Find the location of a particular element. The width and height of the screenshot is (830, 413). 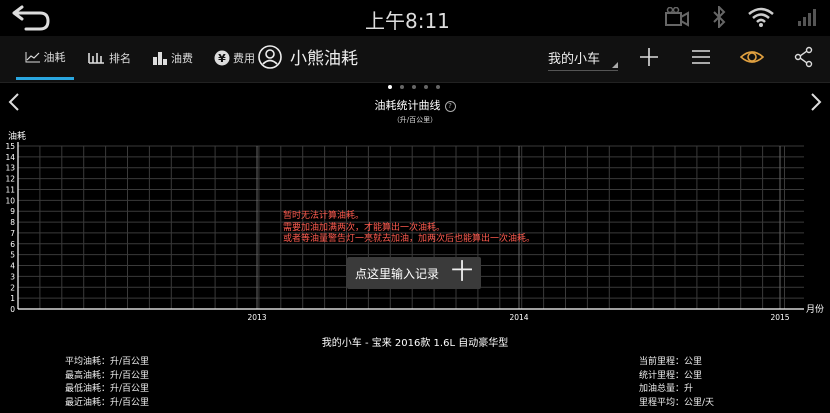

y-tick-label: 7 is located at coordinates (12, 233).